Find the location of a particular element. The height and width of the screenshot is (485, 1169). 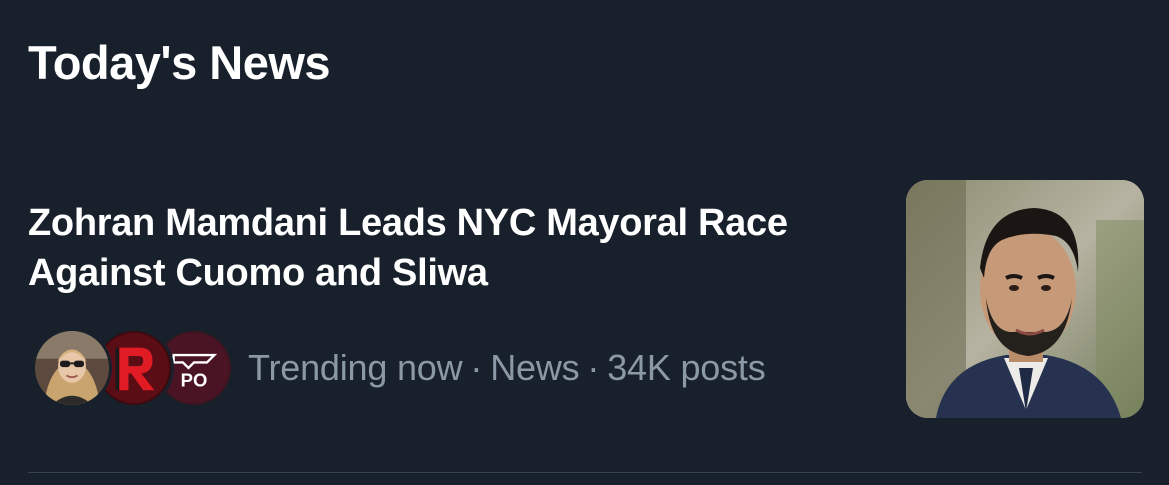

divider is located at coordinates (585, 472).